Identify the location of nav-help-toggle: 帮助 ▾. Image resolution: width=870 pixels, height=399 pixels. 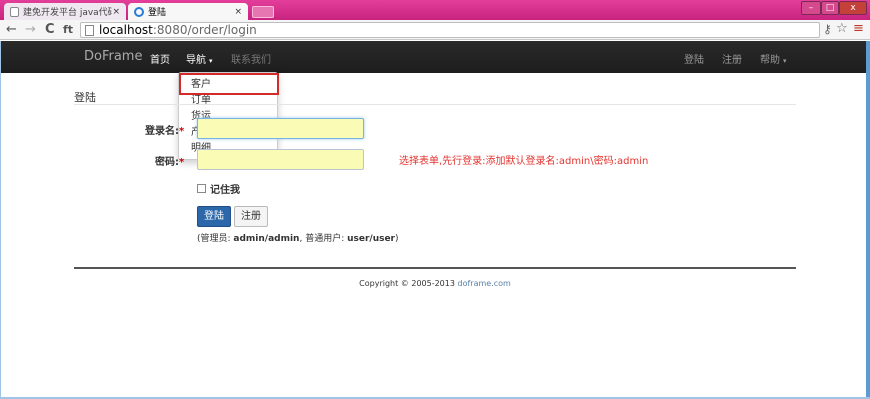
(773, 58).